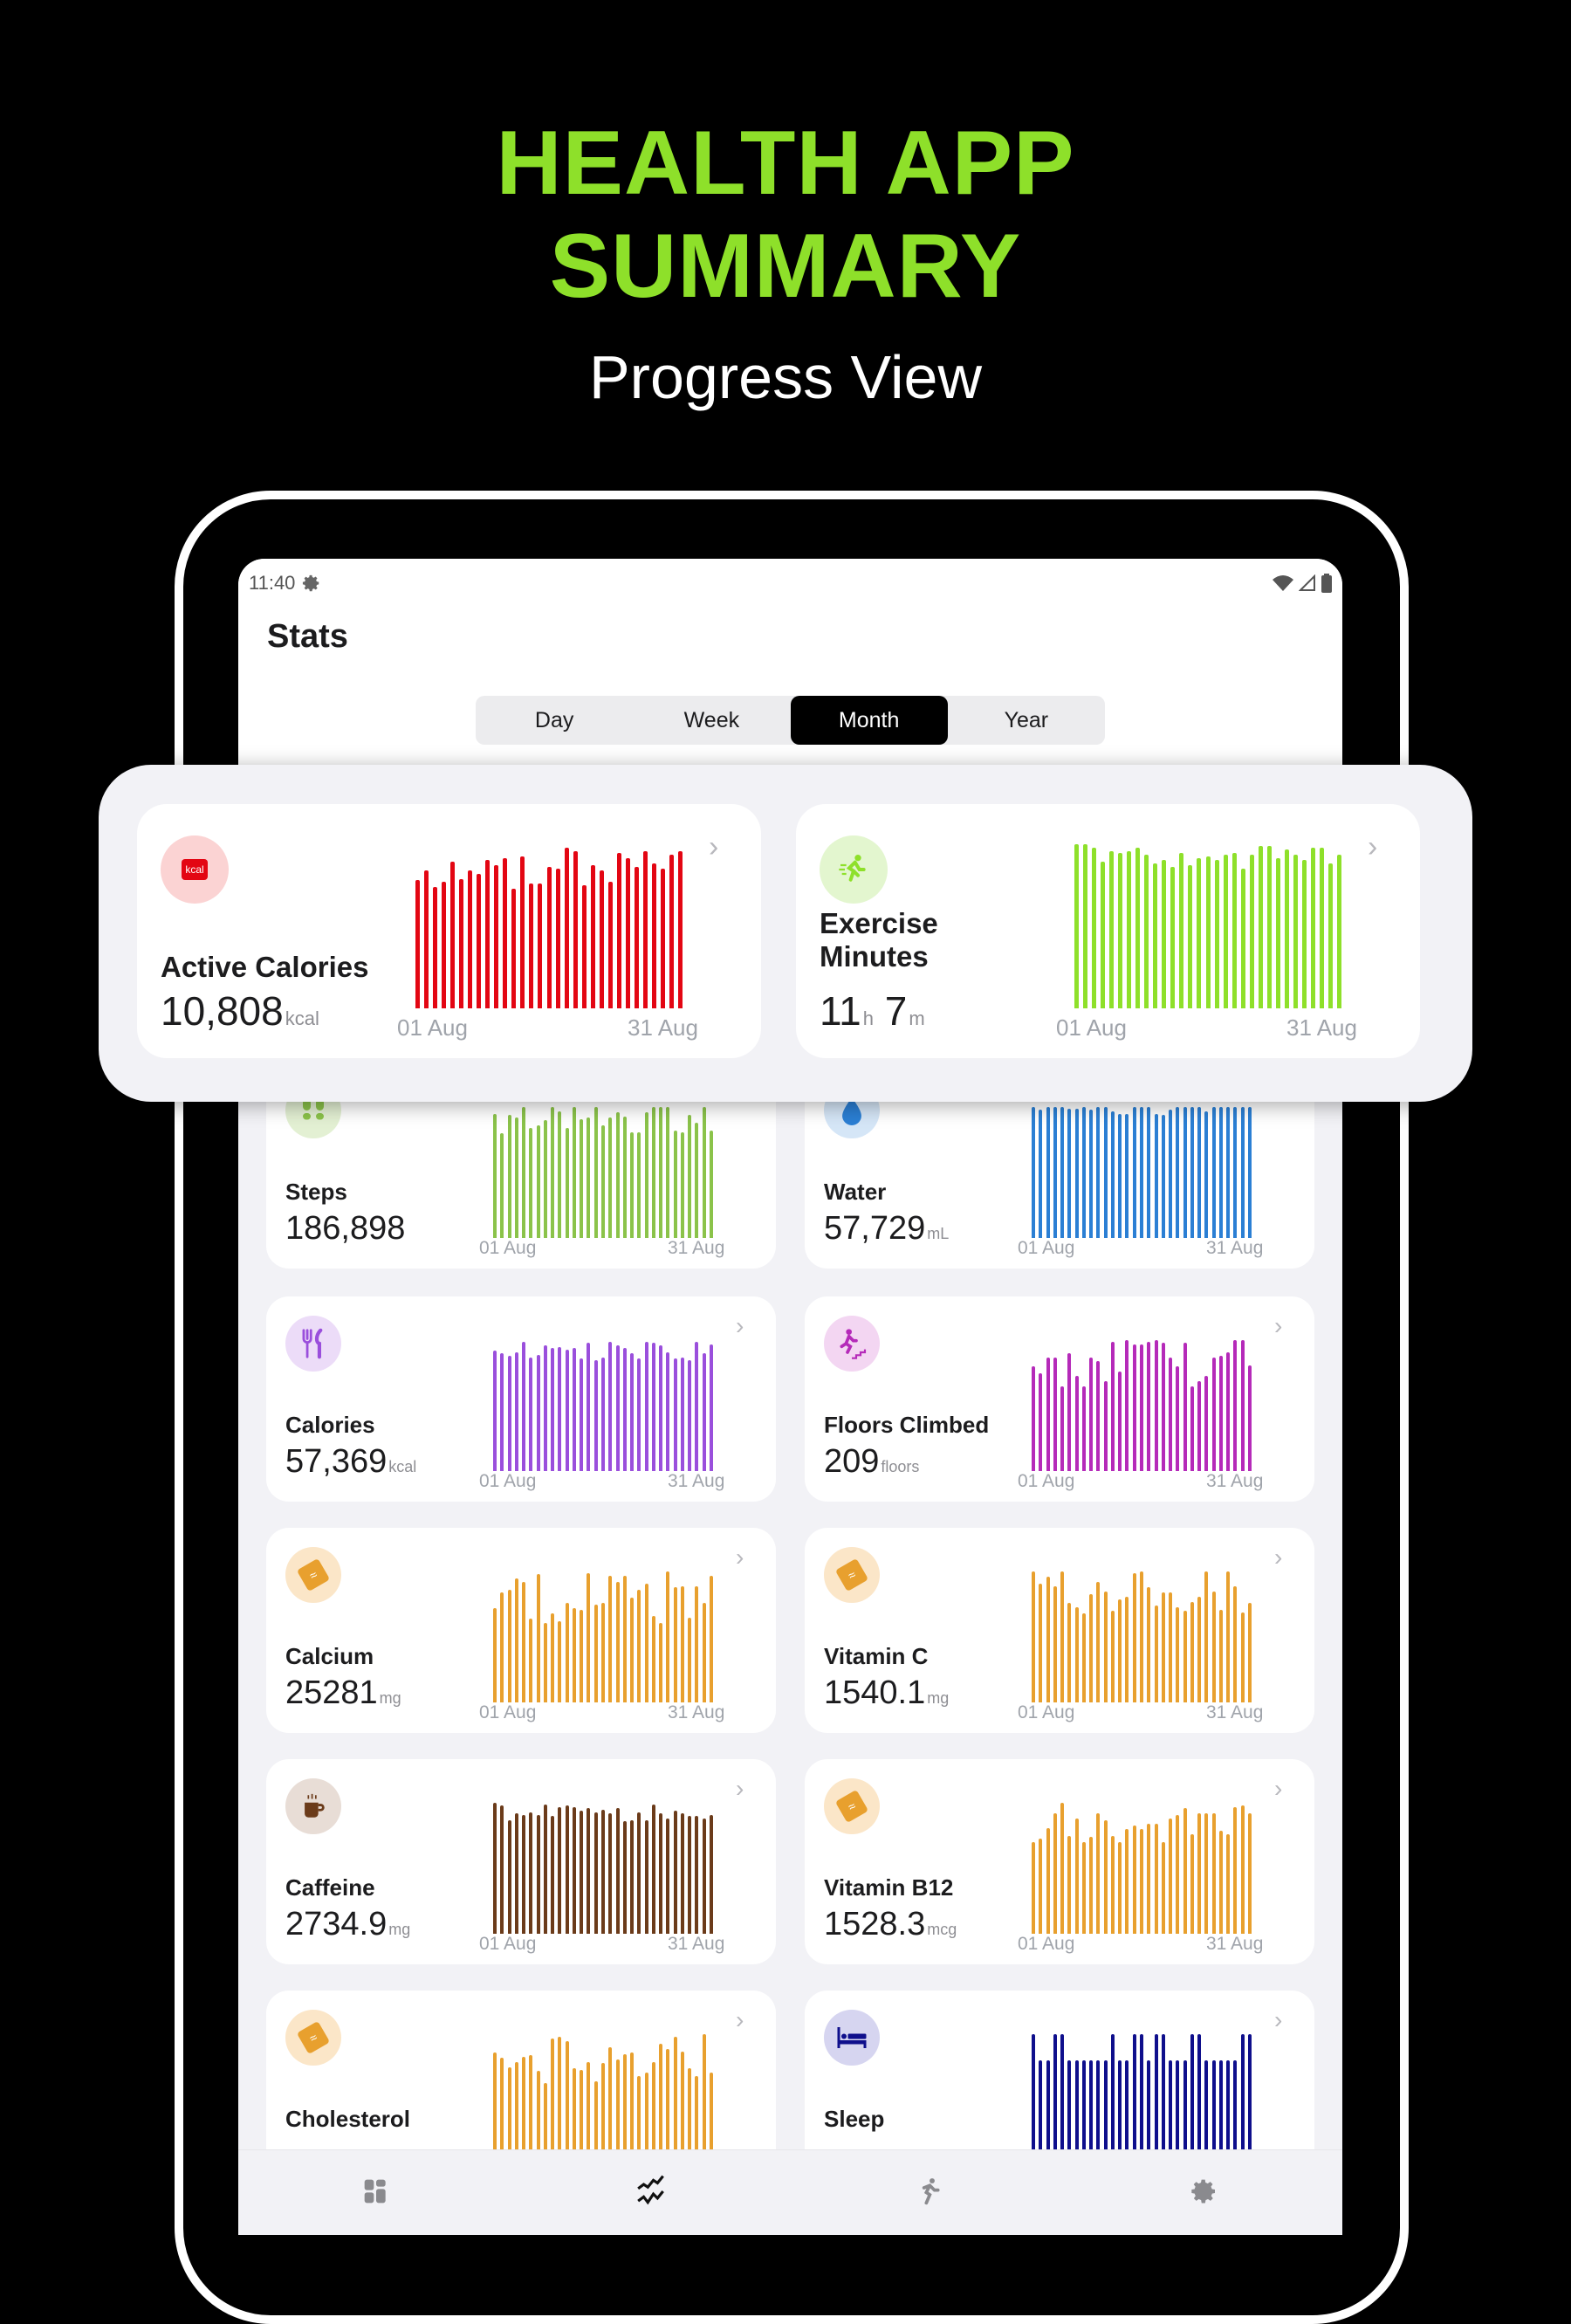  I want to click on nav-settings, so click(1204, 2192).